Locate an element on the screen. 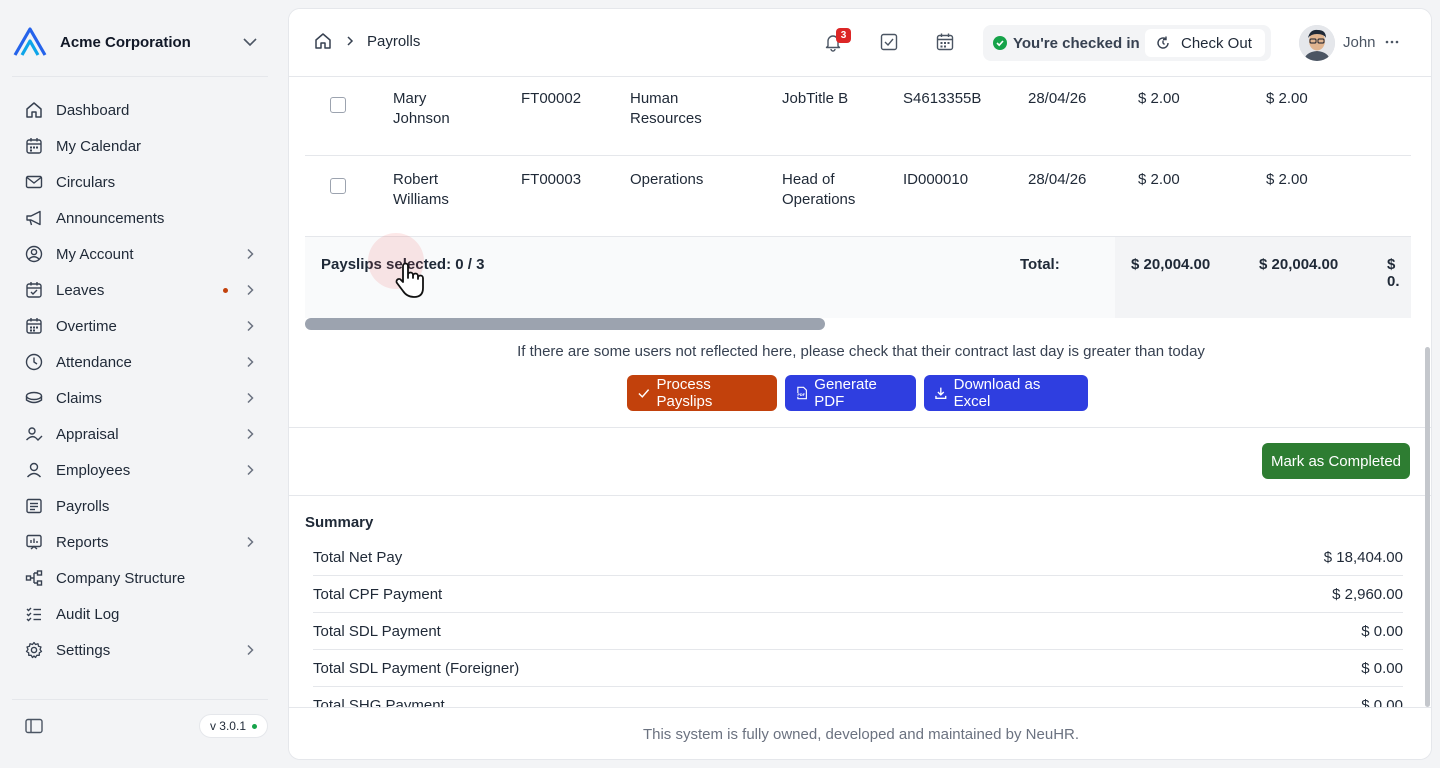  cell-nric: ID000010 is located at coordinates (936, 179).